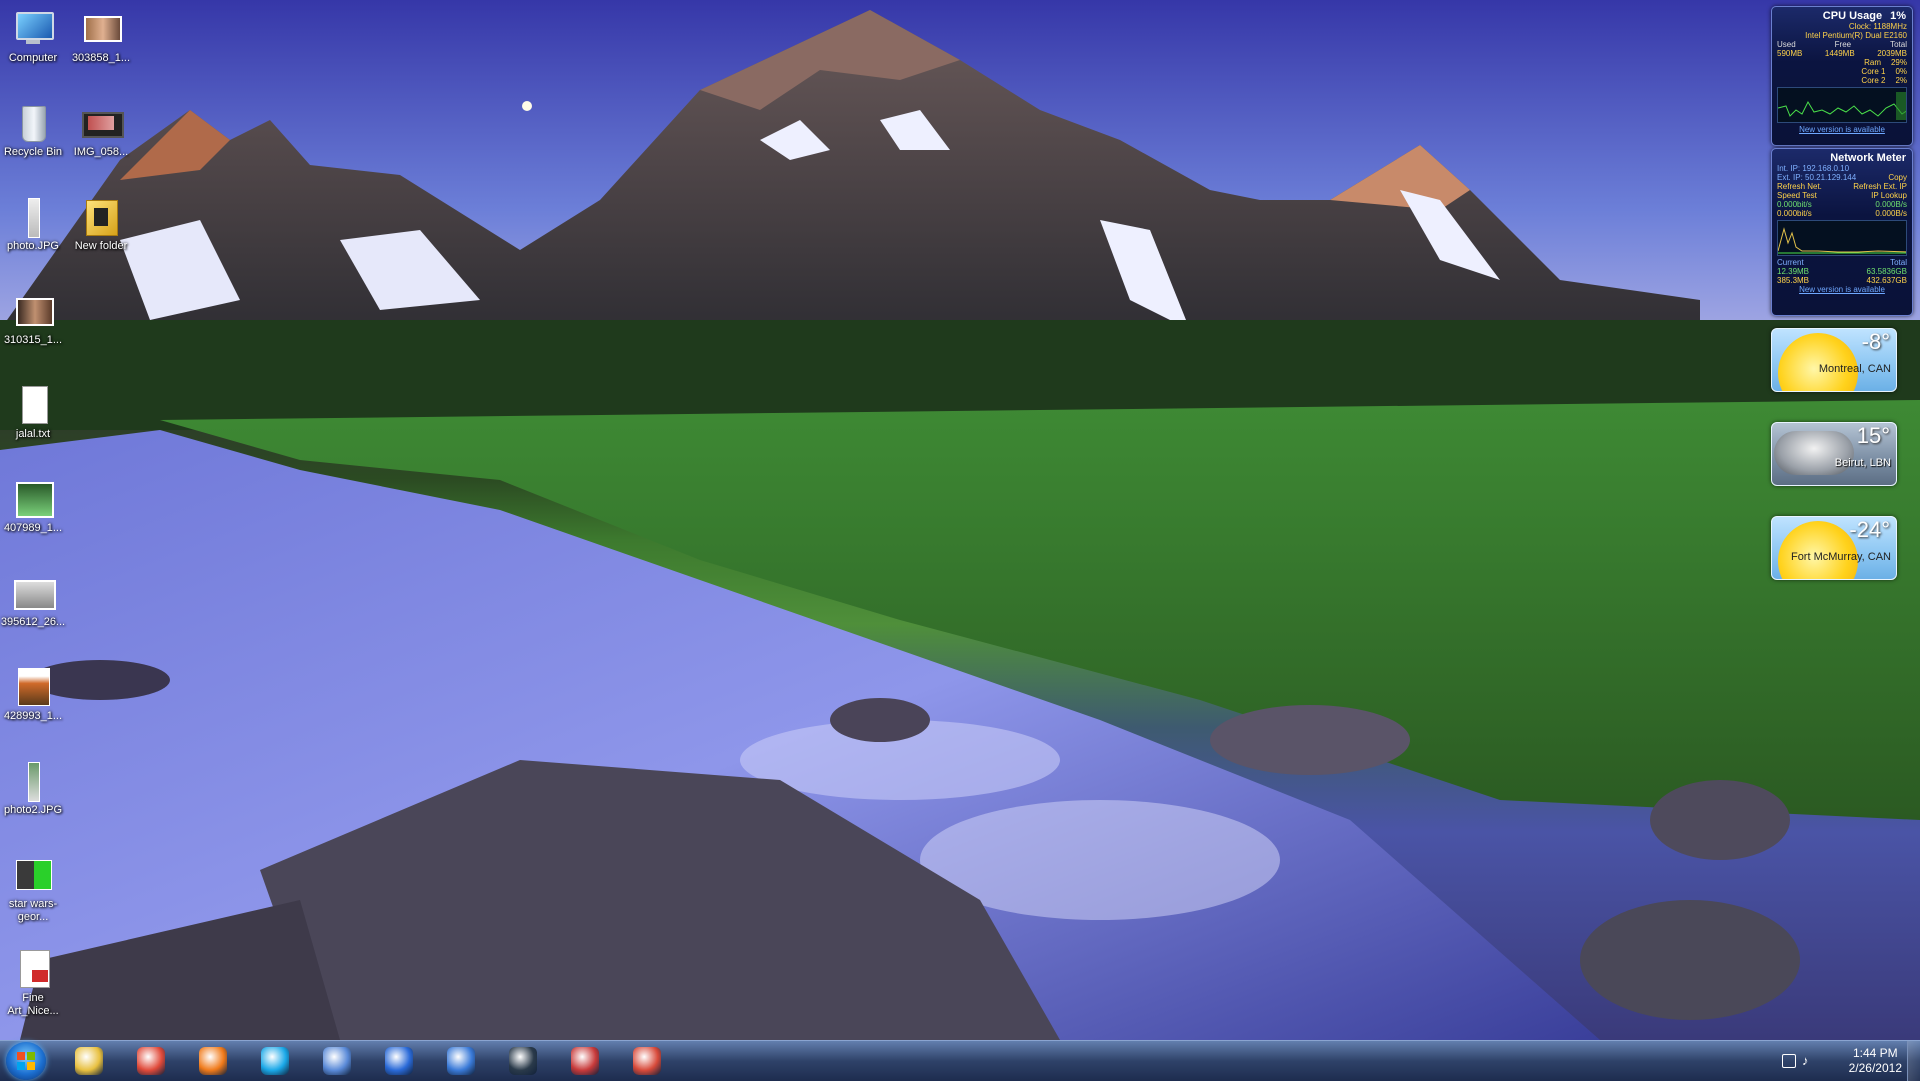 Image resolution: width=1920 pixels, height=1081 pixels. I want to click on firefox-icon, so click(213, 1061).